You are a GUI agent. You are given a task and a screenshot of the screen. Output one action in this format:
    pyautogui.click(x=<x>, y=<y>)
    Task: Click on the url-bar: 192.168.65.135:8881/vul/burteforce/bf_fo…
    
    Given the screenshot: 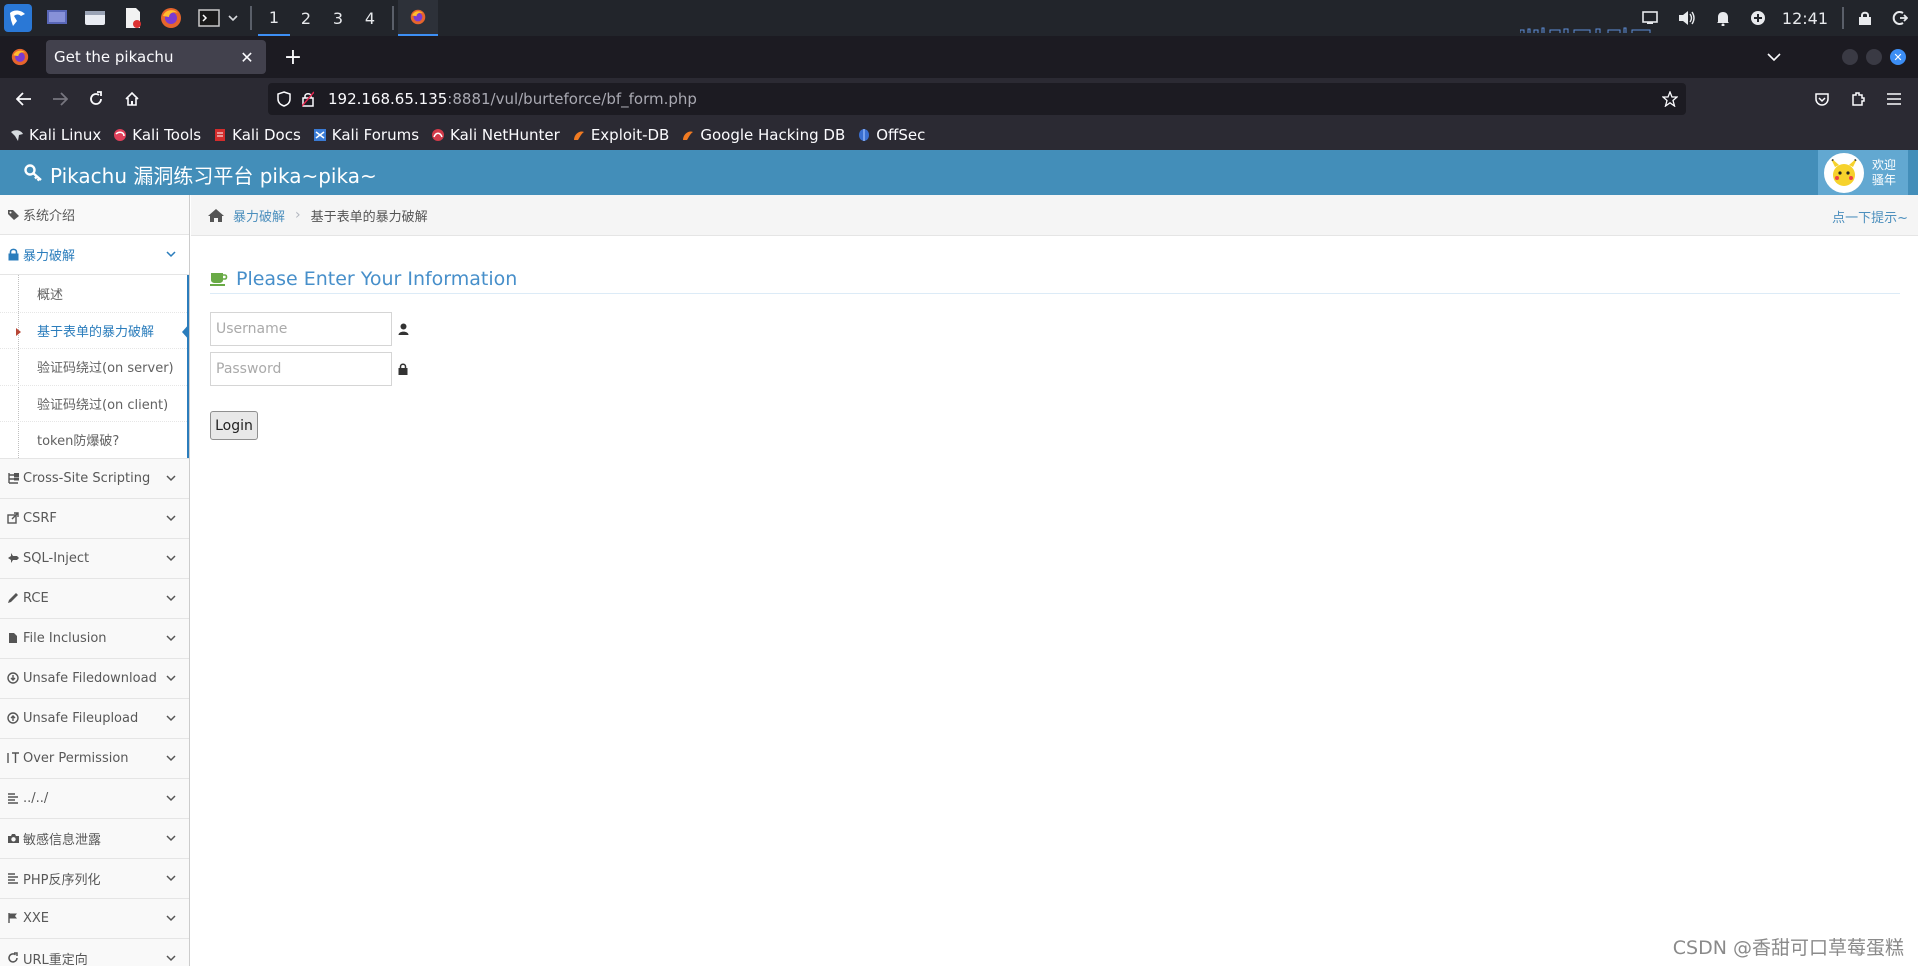 What is the action you would take?
    pyautogui.click(x=977, y=99)
    